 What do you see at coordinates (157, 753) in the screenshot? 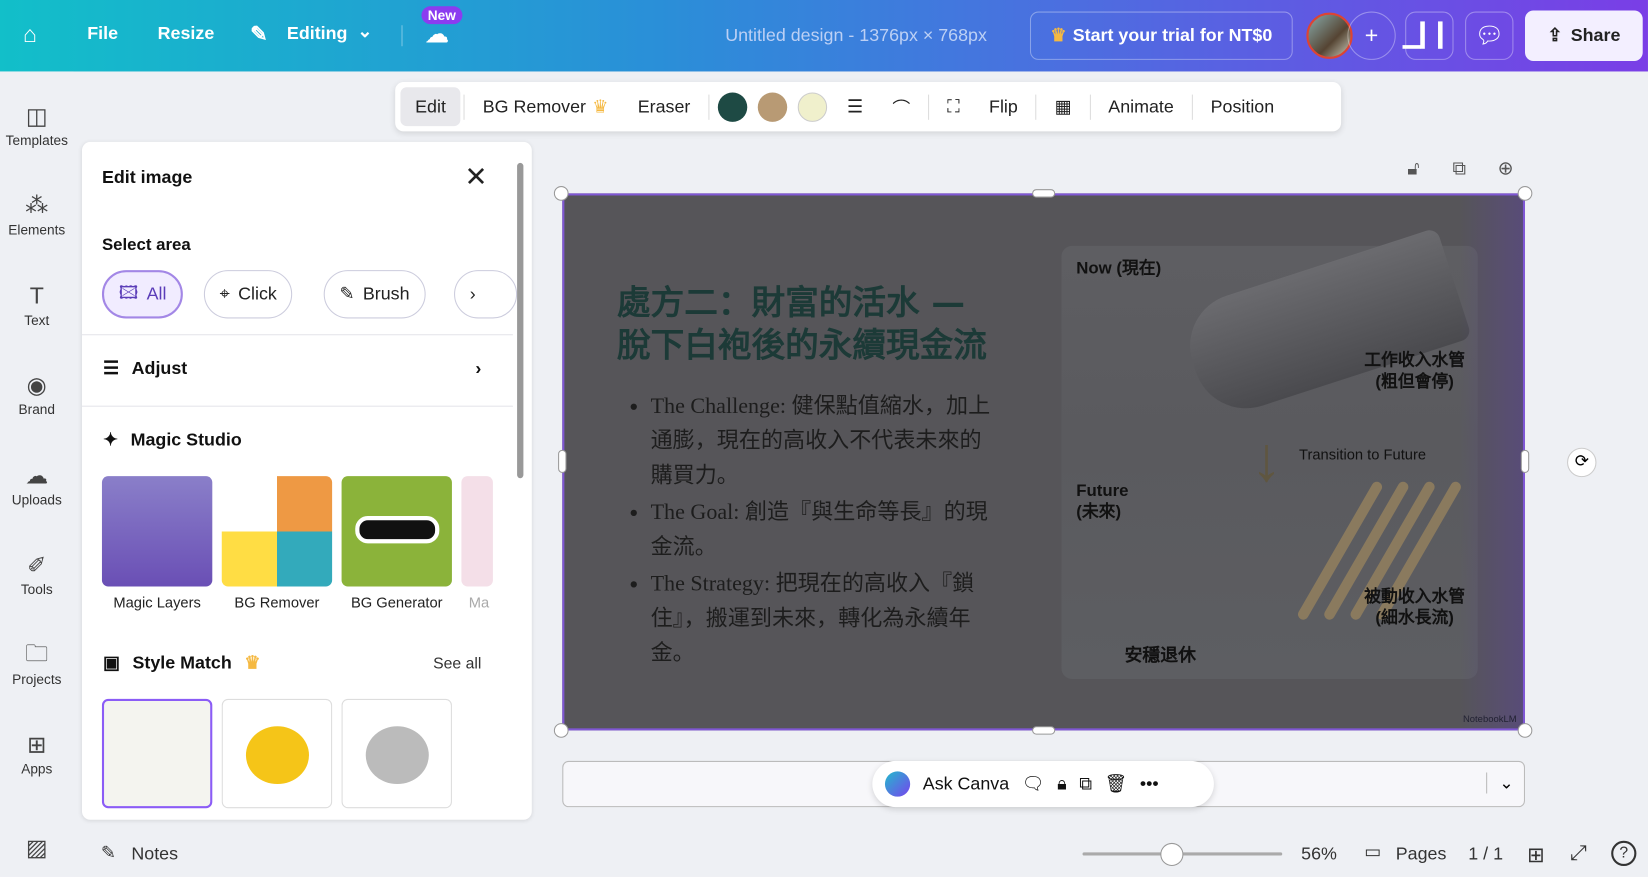
I see `style-thumbnail-slide` at bounding box center [157, 753].